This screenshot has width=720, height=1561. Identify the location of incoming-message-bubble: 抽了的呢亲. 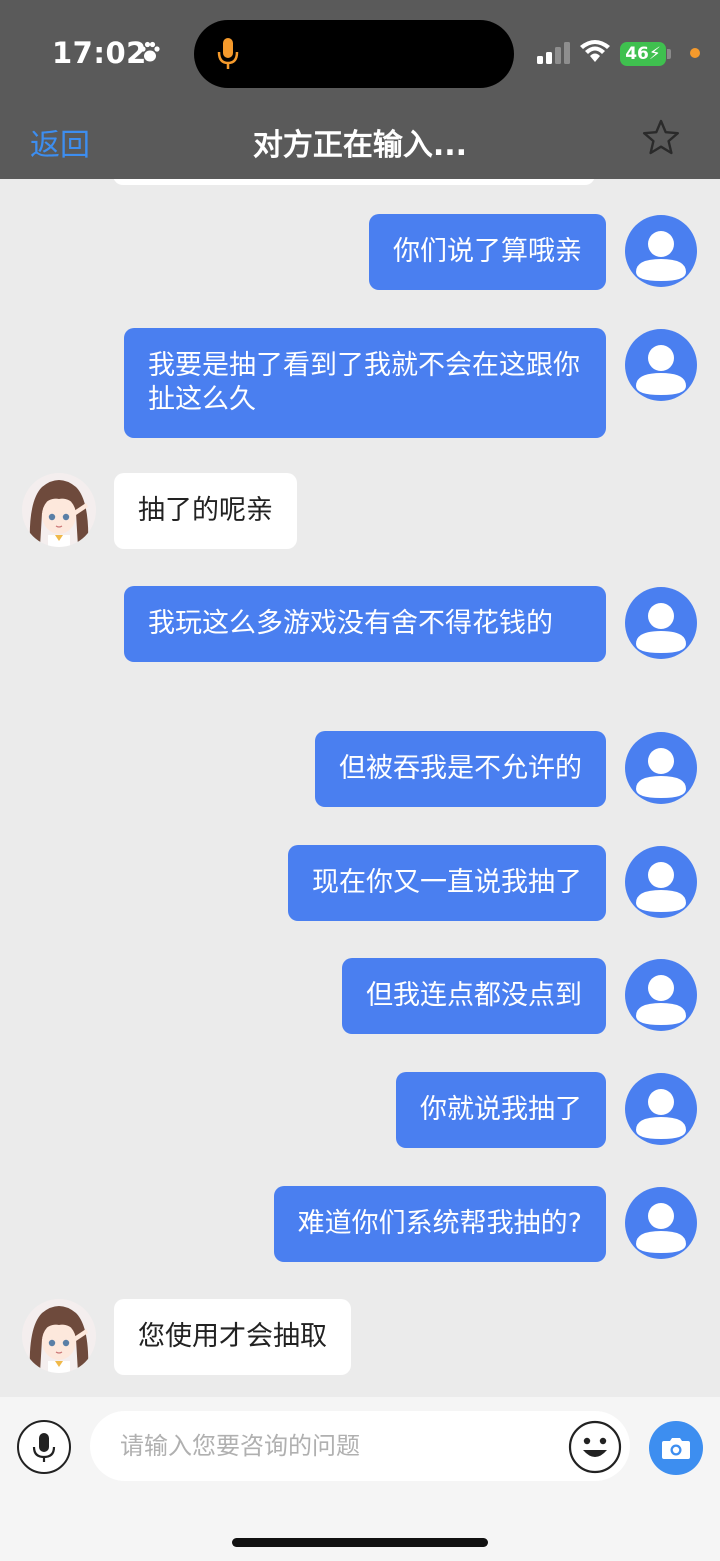
(205, 511).